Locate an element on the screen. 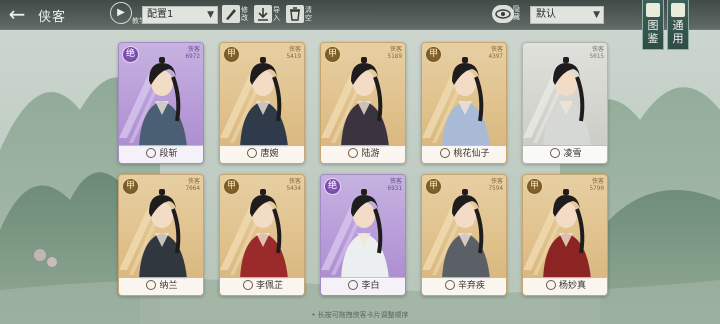 The image size is (720, 324). hero-nameplate: 桃花仙子 is located at coordinates (464, 154).